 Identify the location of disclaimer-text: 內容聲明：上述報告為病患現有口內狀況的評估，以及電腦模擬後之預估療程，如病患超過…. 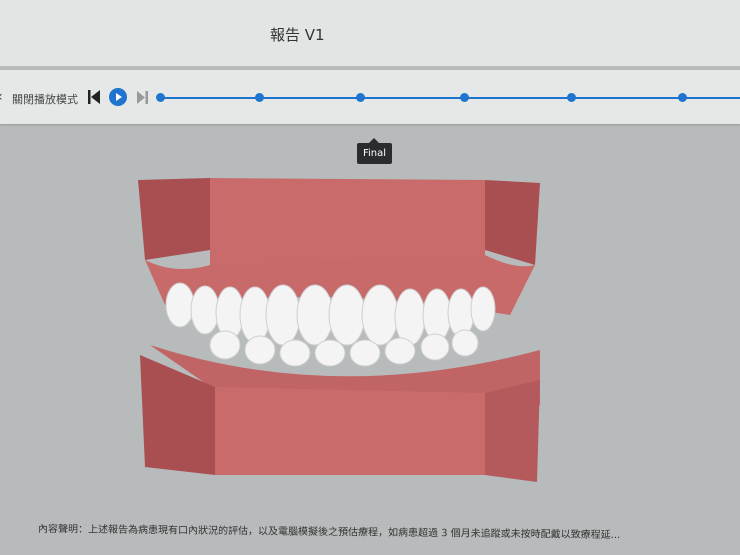
(329, 532).